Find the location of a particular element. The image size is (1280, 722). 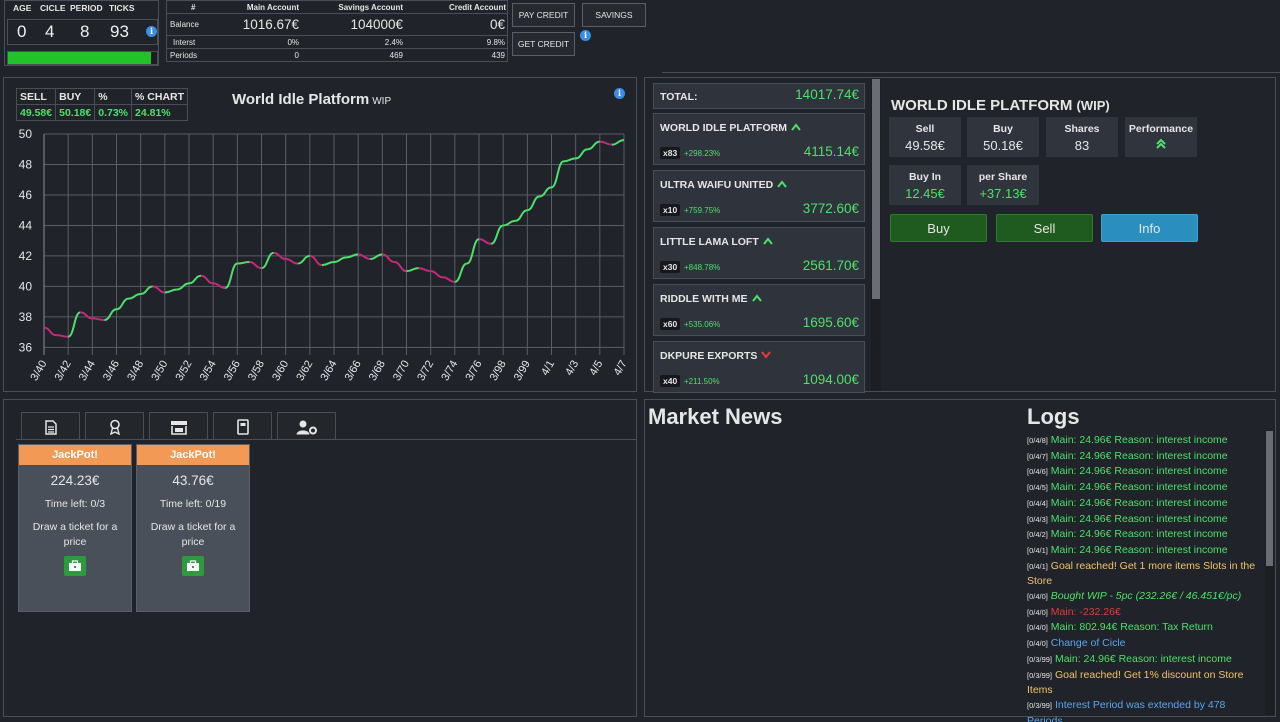

y-tick-label: 50 is located at coordinates (26, 134).